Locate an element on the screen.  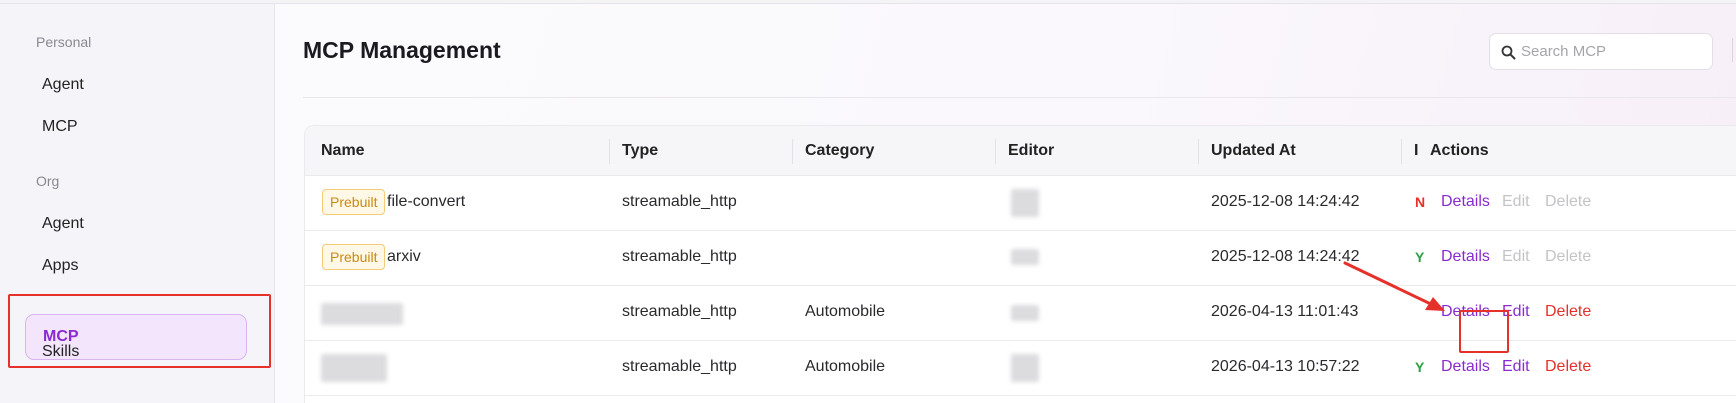
column-header-actions: Actions is located at coordinates (1459, 150).